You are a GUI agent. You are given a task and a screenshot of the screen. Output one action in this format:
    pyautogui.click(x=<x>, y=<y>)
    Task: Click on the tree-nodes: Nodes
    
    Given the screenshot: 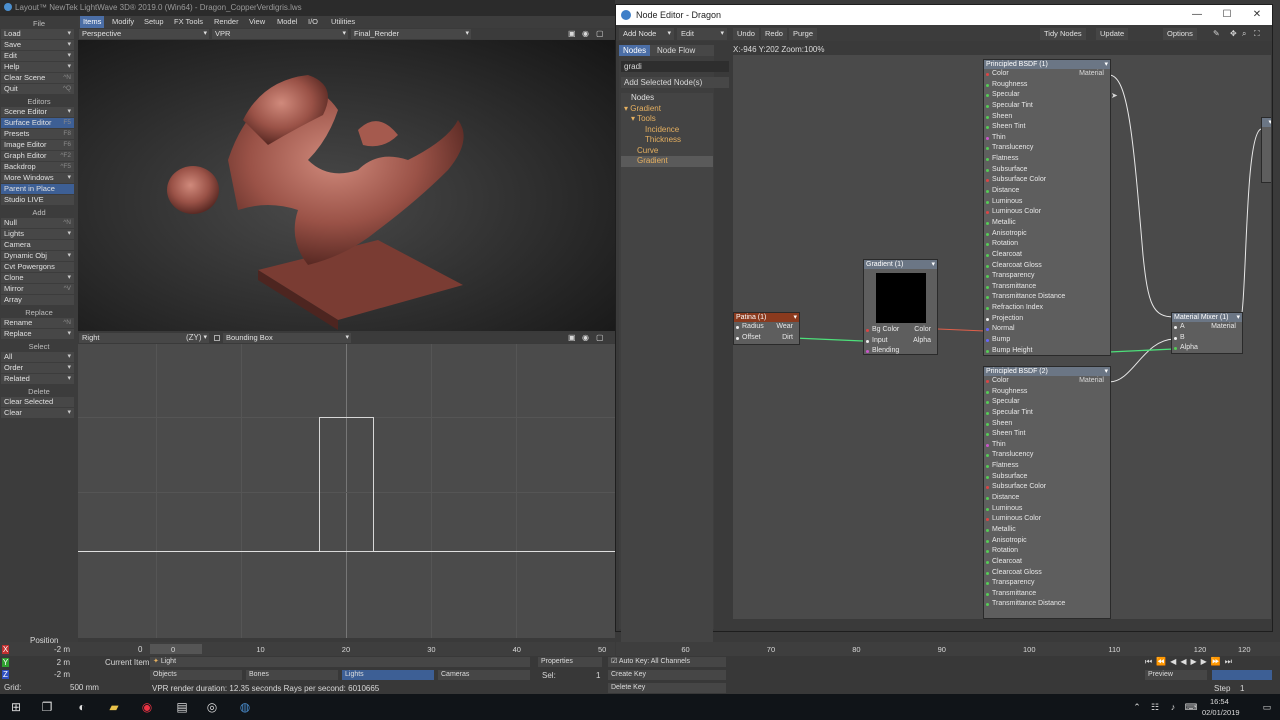 What is the action you would take?
    pyautogui.click(x=667, y=98)
    